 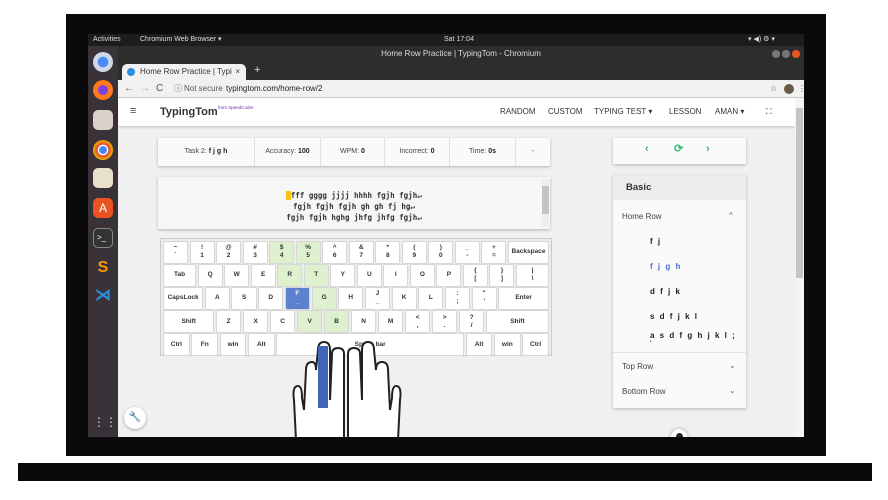 What do you see at coordinates (263, 275) in the screenshot?
I see `key-e: E` at bounding box center [263, 275].